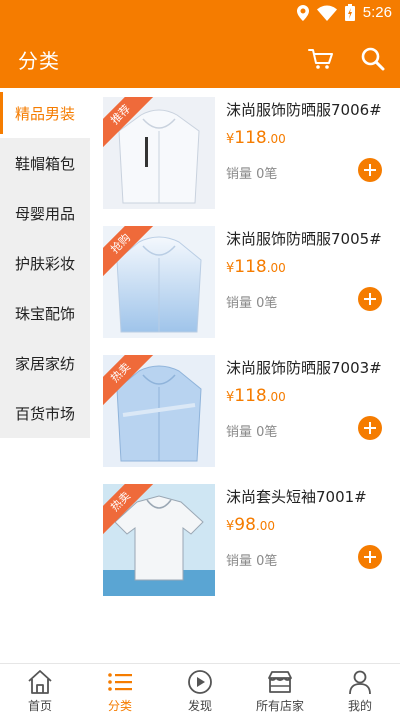 The image size is (400, 712). Describe the element at coordinates (159, 282) in the screenshot. I see `product-image: 抢购` at that location.